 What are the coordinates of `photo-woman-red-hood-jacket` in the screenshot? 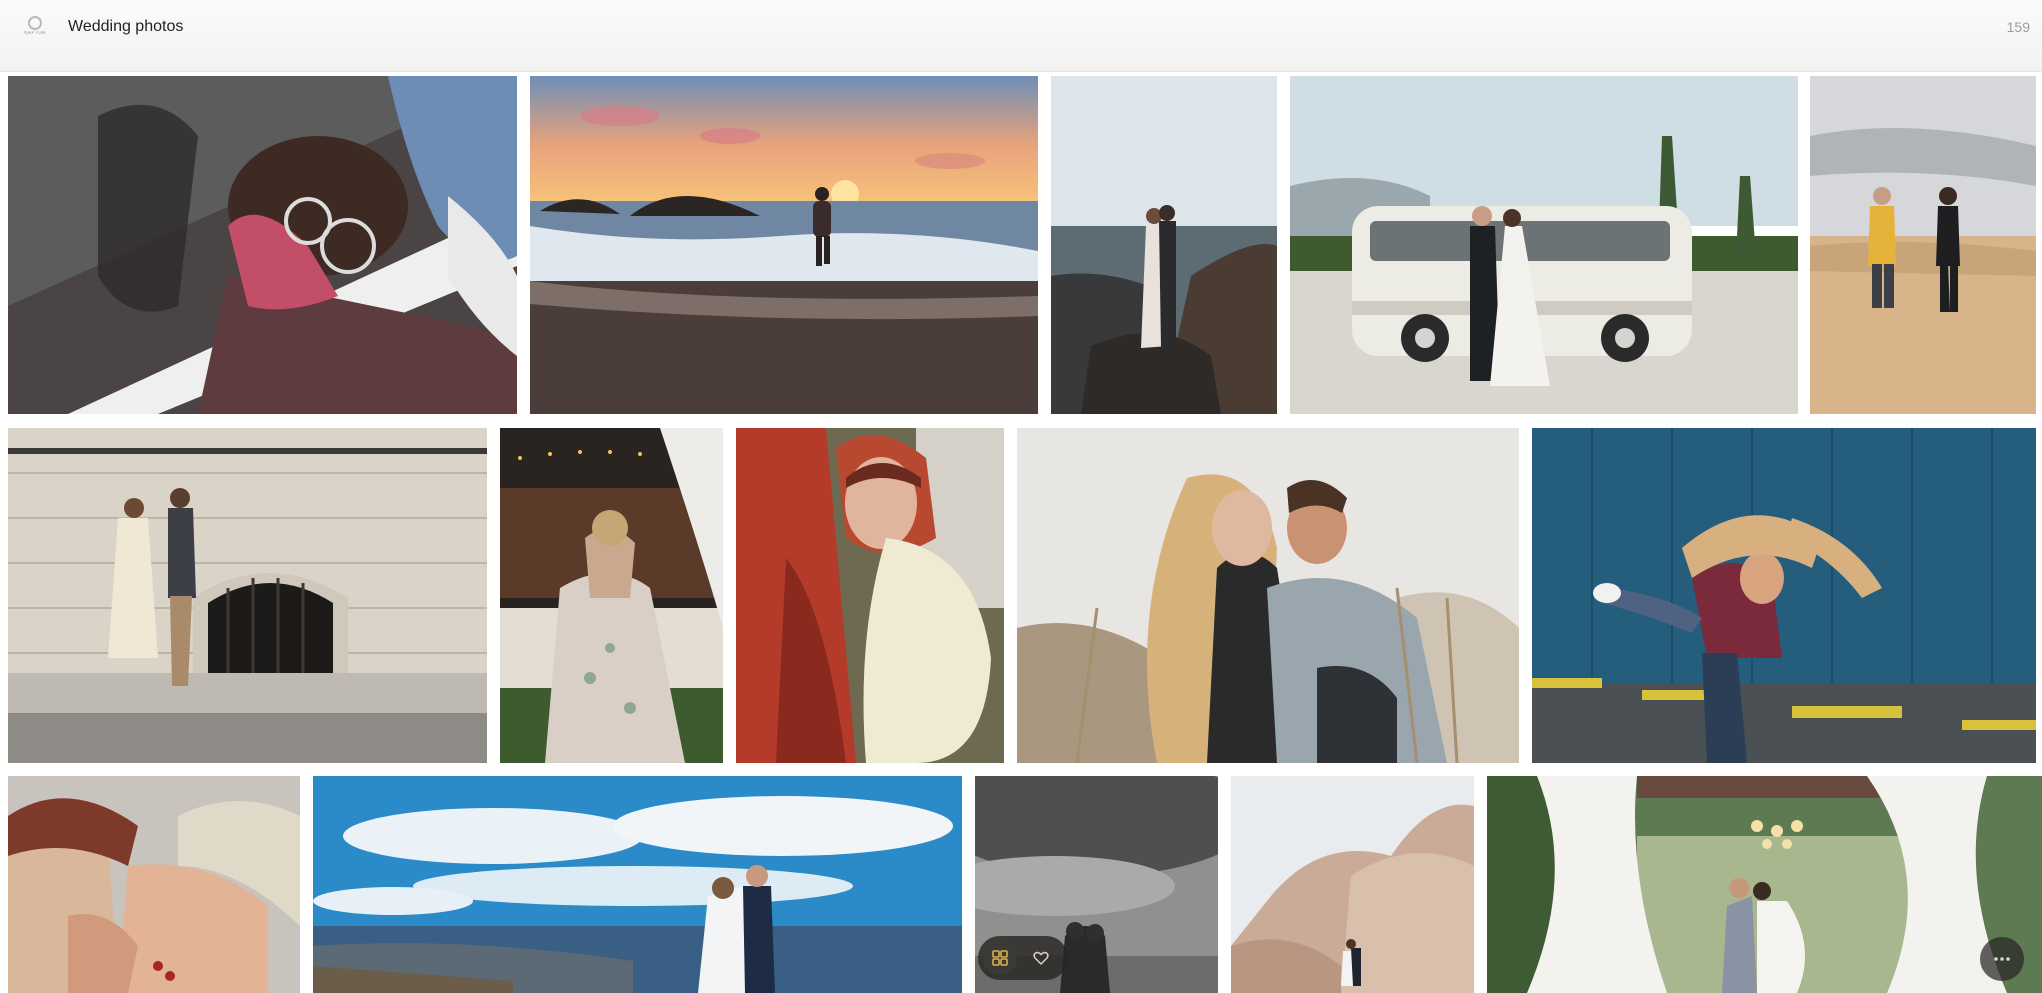 It's located at (870, 595).